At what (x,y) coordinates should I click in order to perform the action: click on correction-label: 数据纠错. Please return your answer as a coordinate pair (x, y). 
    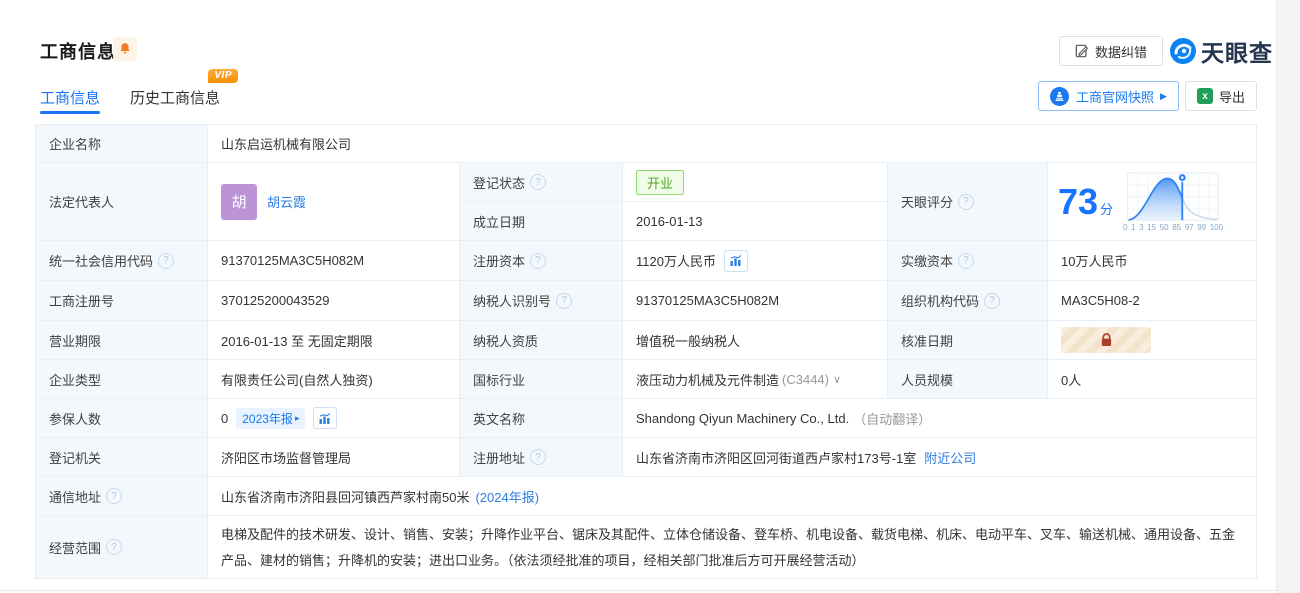
    Looking at the image, I should click on (1120, 52).